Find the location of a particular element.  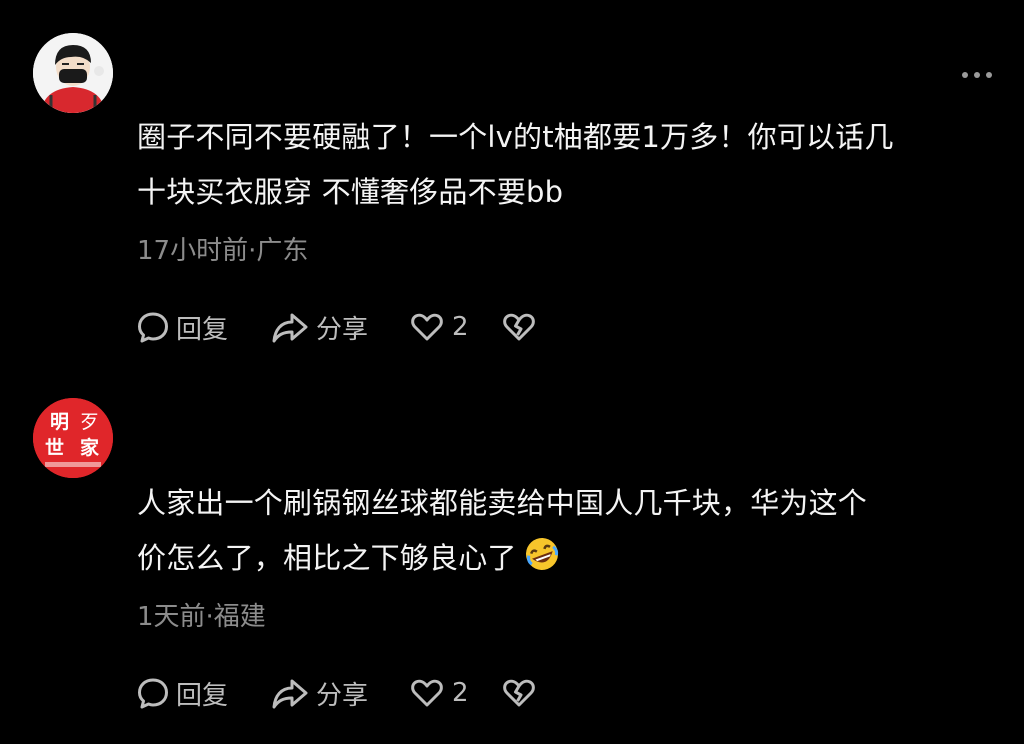

more-options-button is located at coordinates (977, 75).